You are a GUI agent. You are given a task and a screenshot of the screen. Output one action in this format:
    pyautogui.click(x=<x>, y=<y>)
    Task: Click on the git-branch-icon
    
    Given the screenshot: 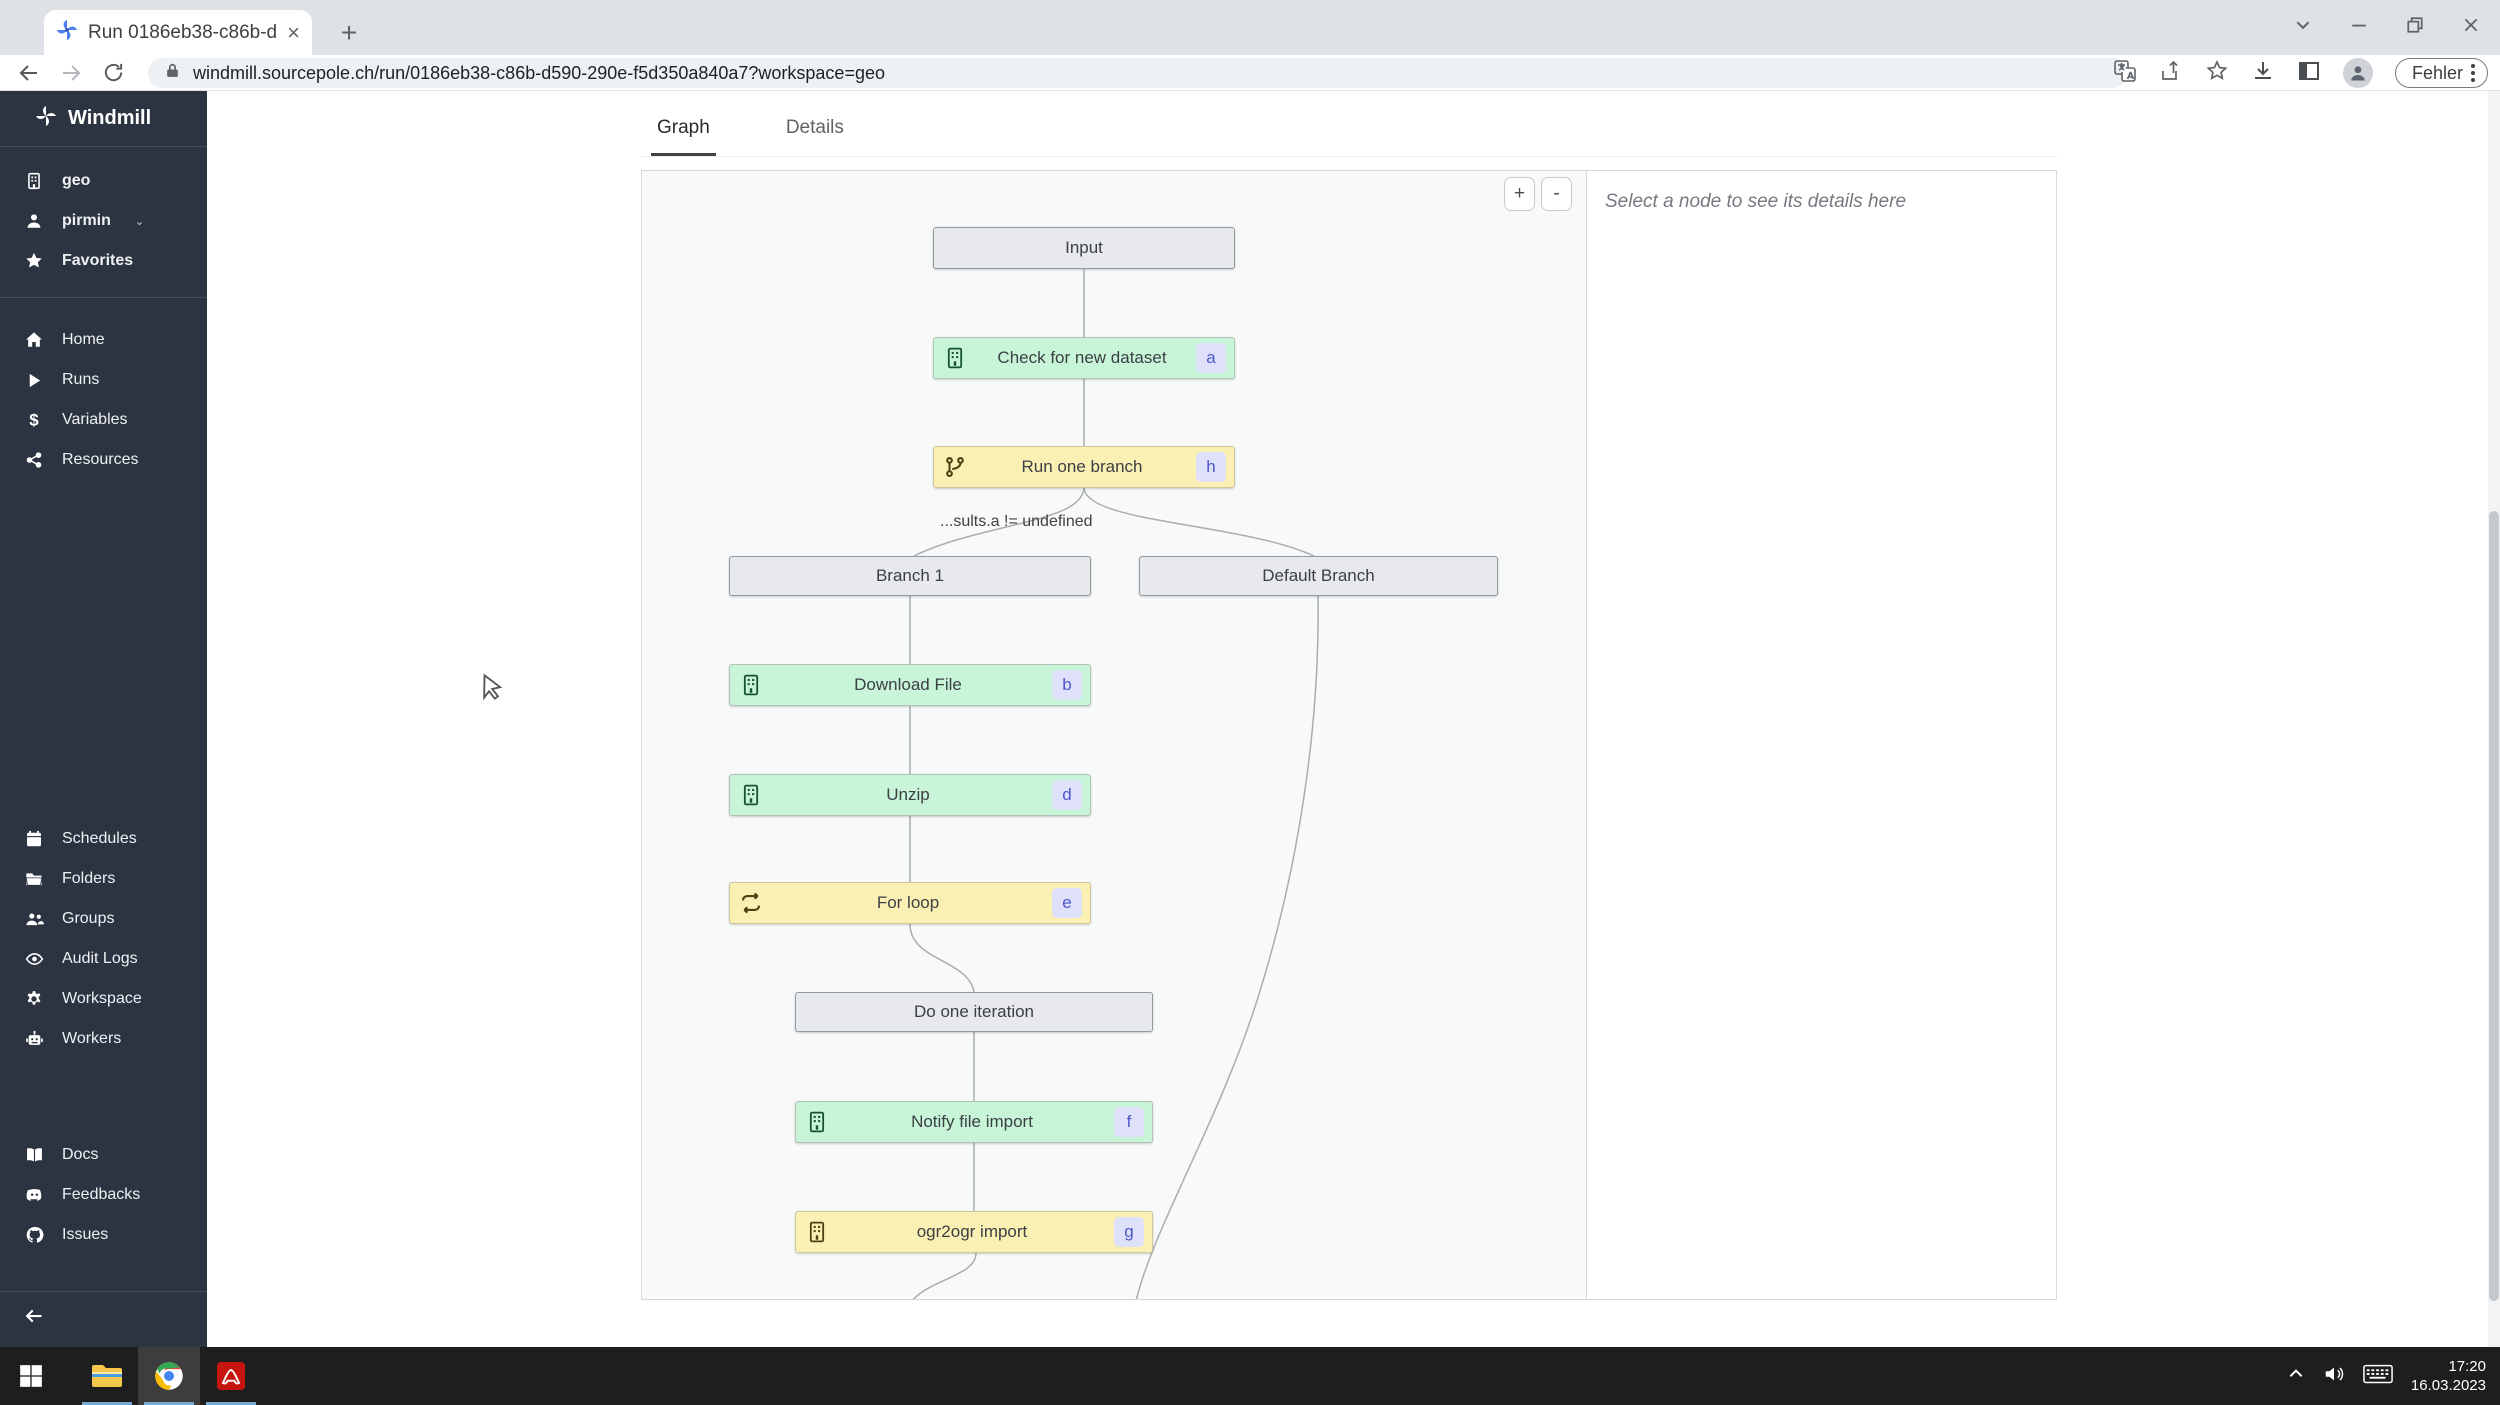 What is the action you would take?
    pyautogui.click(x=955, y=467)
    